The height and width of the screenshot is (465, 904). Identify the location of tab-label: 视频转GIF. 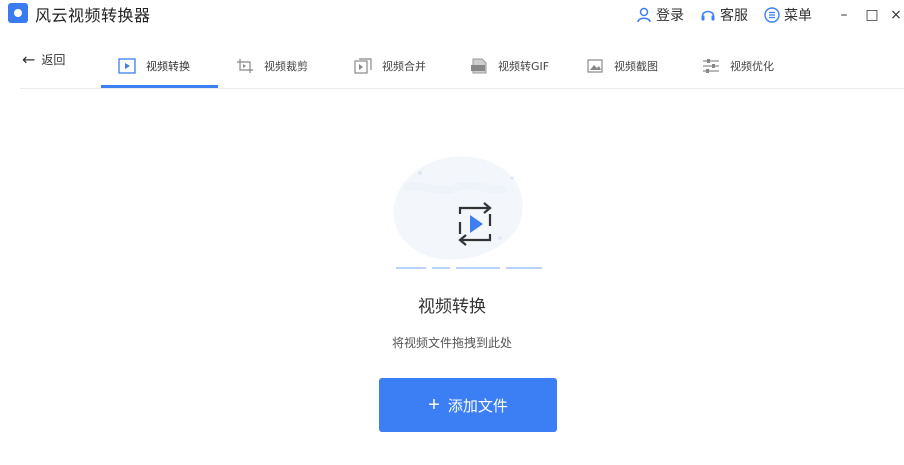
(524, 66).